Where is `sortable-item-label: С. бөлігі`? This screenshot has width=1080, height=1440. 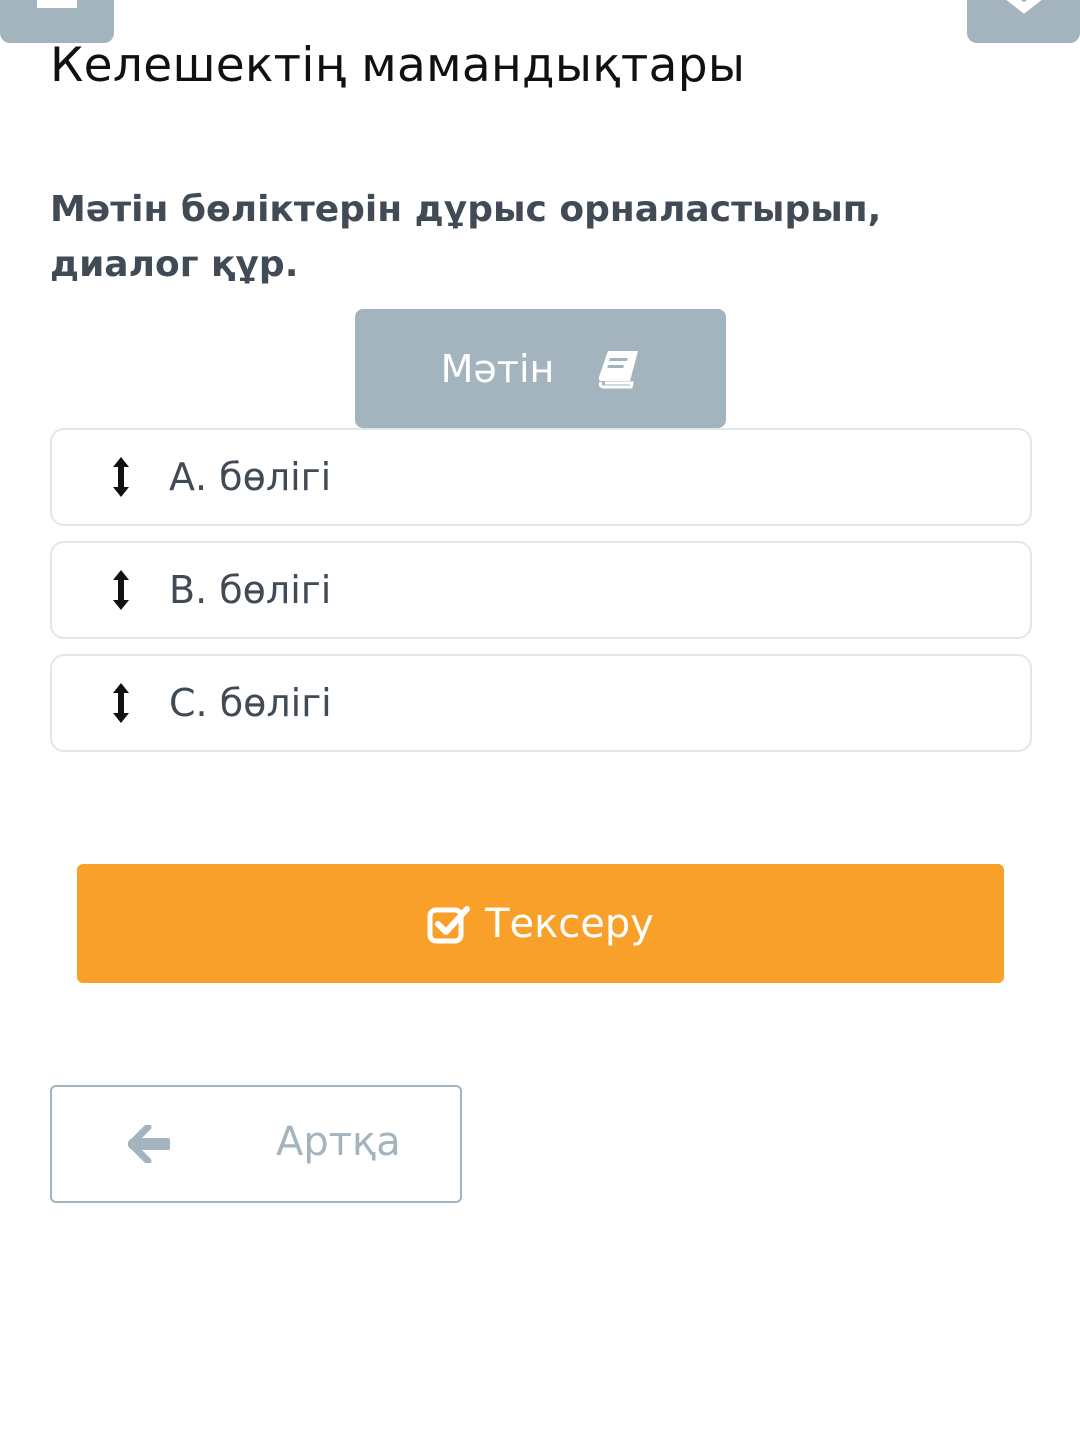
sortable-item-label: С. бөлігі is located at coordinates (250, 703).